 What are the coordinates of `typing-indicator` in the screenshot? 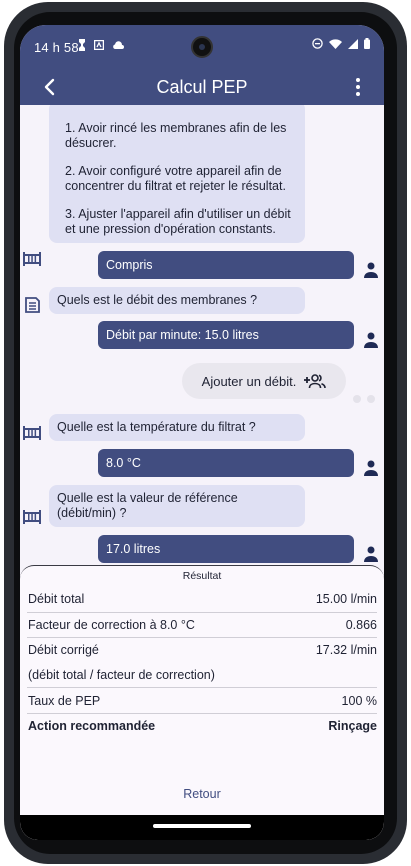 It's located at (364, 399).